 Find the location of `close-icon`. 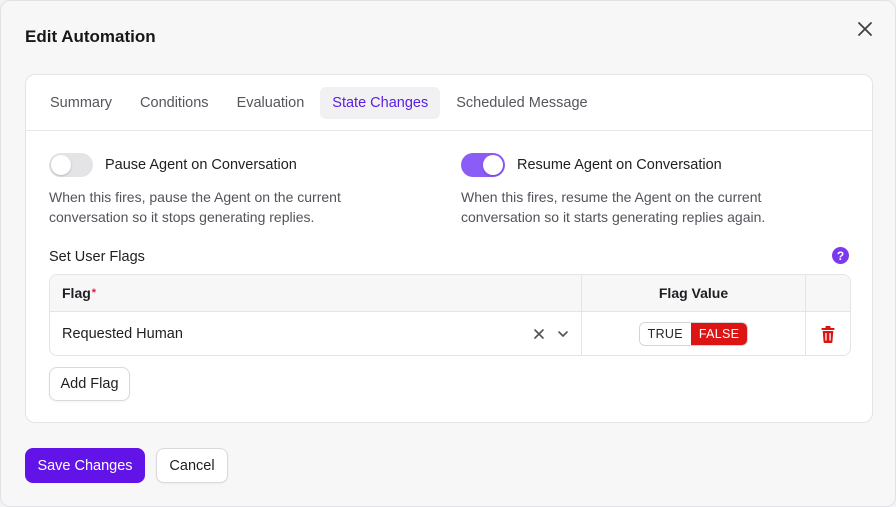

close-icon is located at coordinates (865, 29).